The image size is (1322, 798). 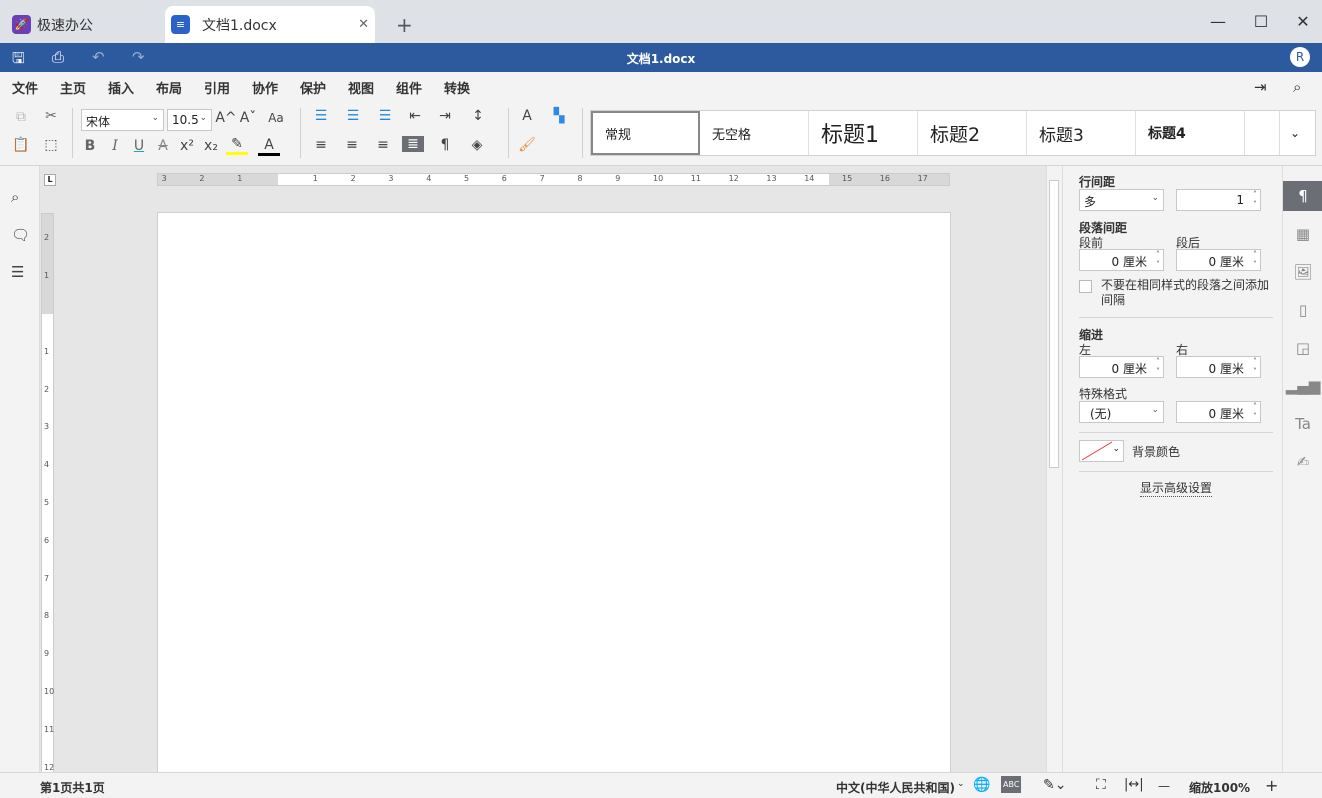 I want to click on spellcheck-icon: ABC, so click(x=1011, y=784).